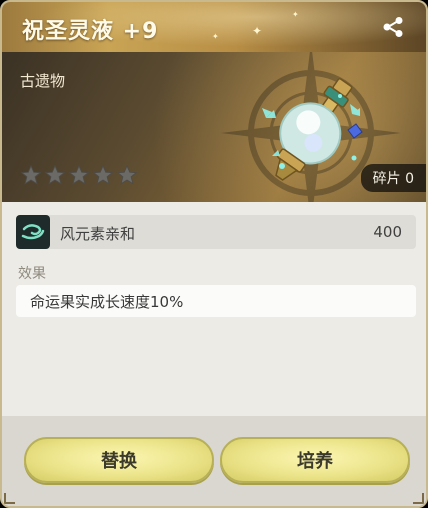 The height and width of the screenshot is (508, 428). Describe the element at coordinates (315, 460) in the screenshot. I see `cultivate-button: 培养` at that location.